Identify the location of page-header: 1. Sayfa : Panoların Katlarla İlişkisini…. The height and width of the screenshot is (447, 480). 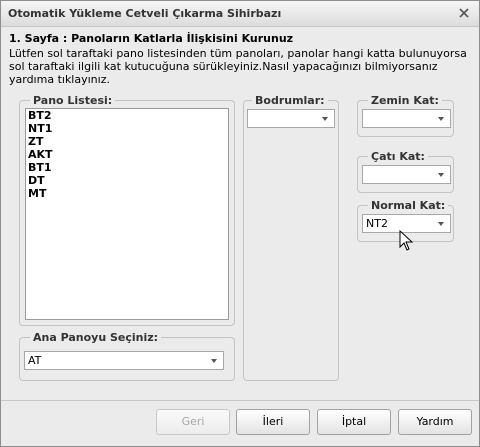
(151, 38).